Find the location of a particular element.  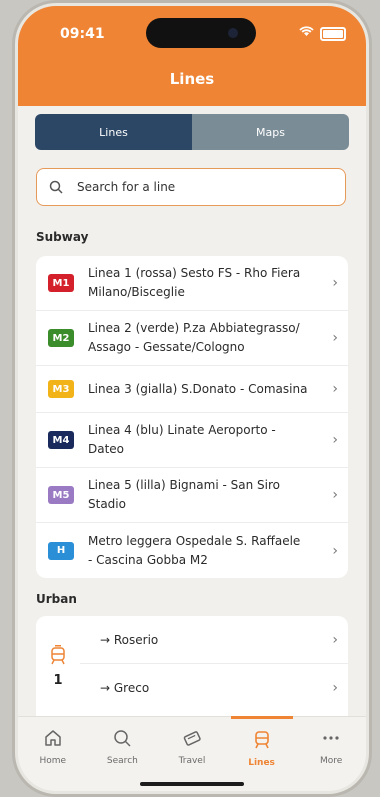

tab-active-indicator is located at coordinates (261, 717).